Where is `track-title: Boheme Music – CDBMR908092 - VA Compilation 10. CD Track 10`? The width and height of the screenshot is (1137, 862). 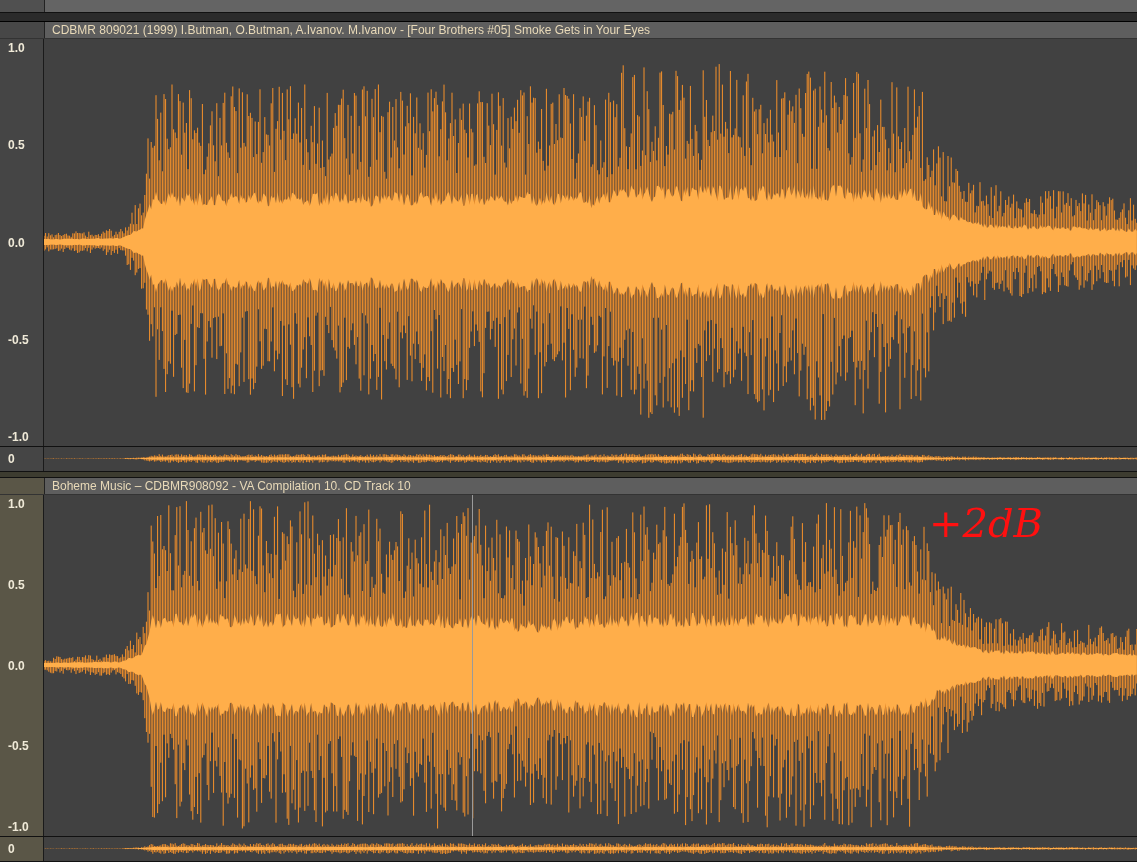 track-title: Boheme Music – CDBMR908092 - VA Compilation 10. CD Track 10 is located at coordinates (591, 486).